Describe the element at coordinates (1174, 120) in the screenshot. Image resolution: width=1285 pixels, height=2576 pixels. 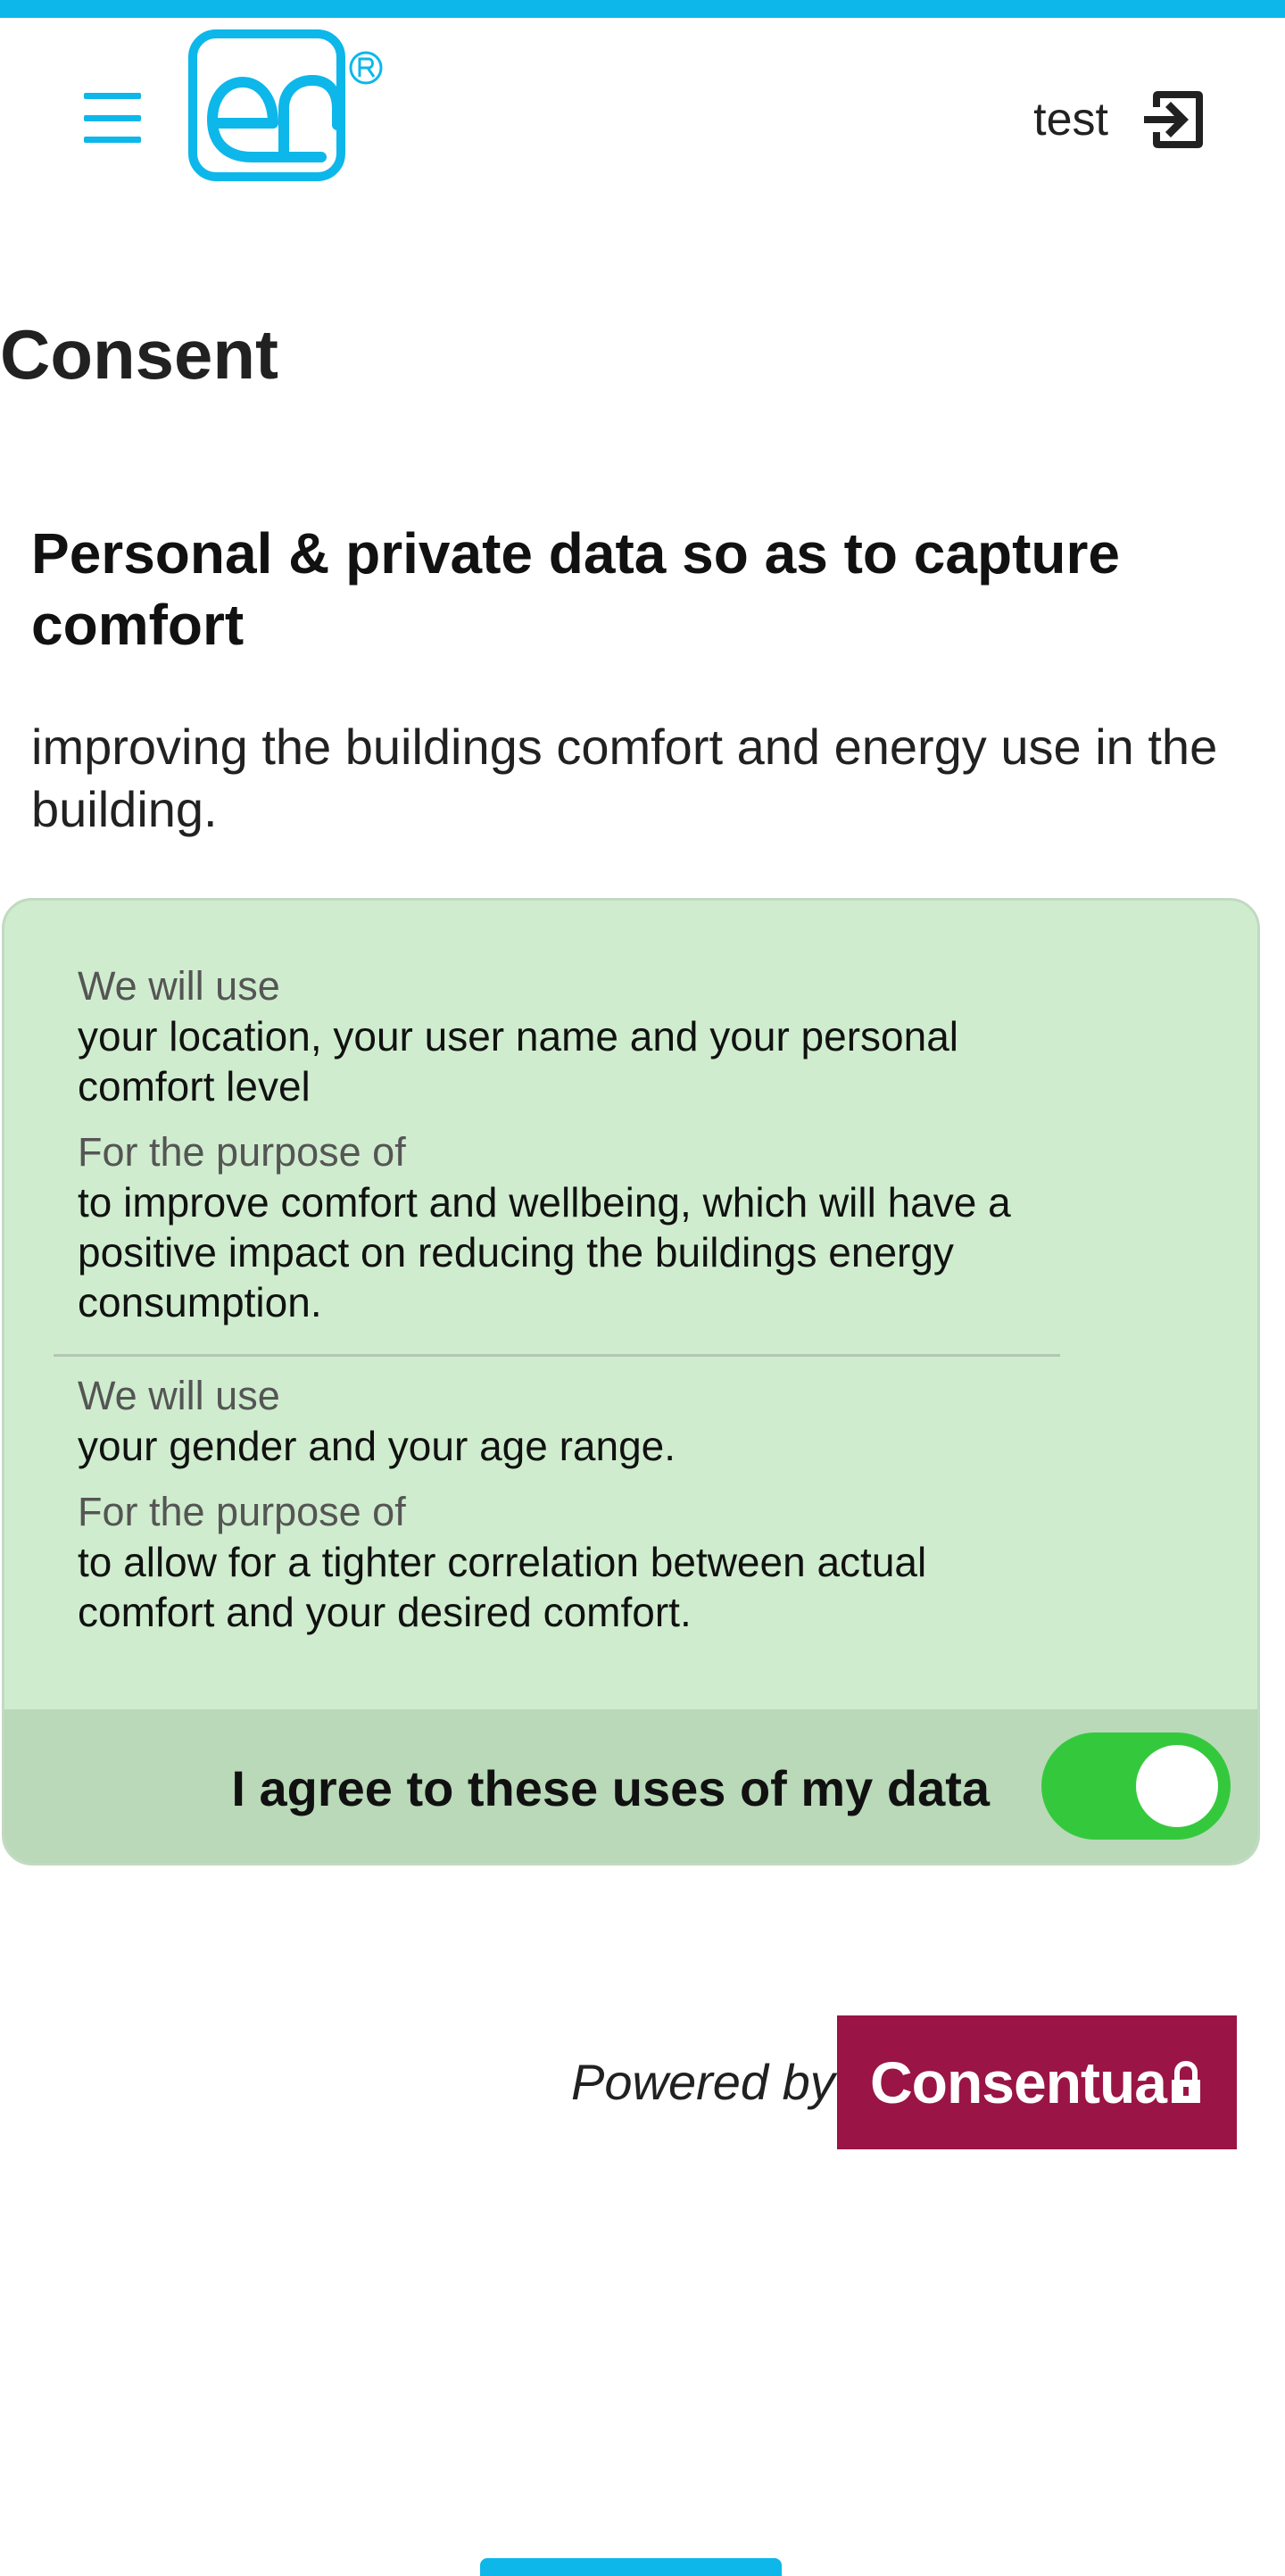
I see `logout-icon` at that location.